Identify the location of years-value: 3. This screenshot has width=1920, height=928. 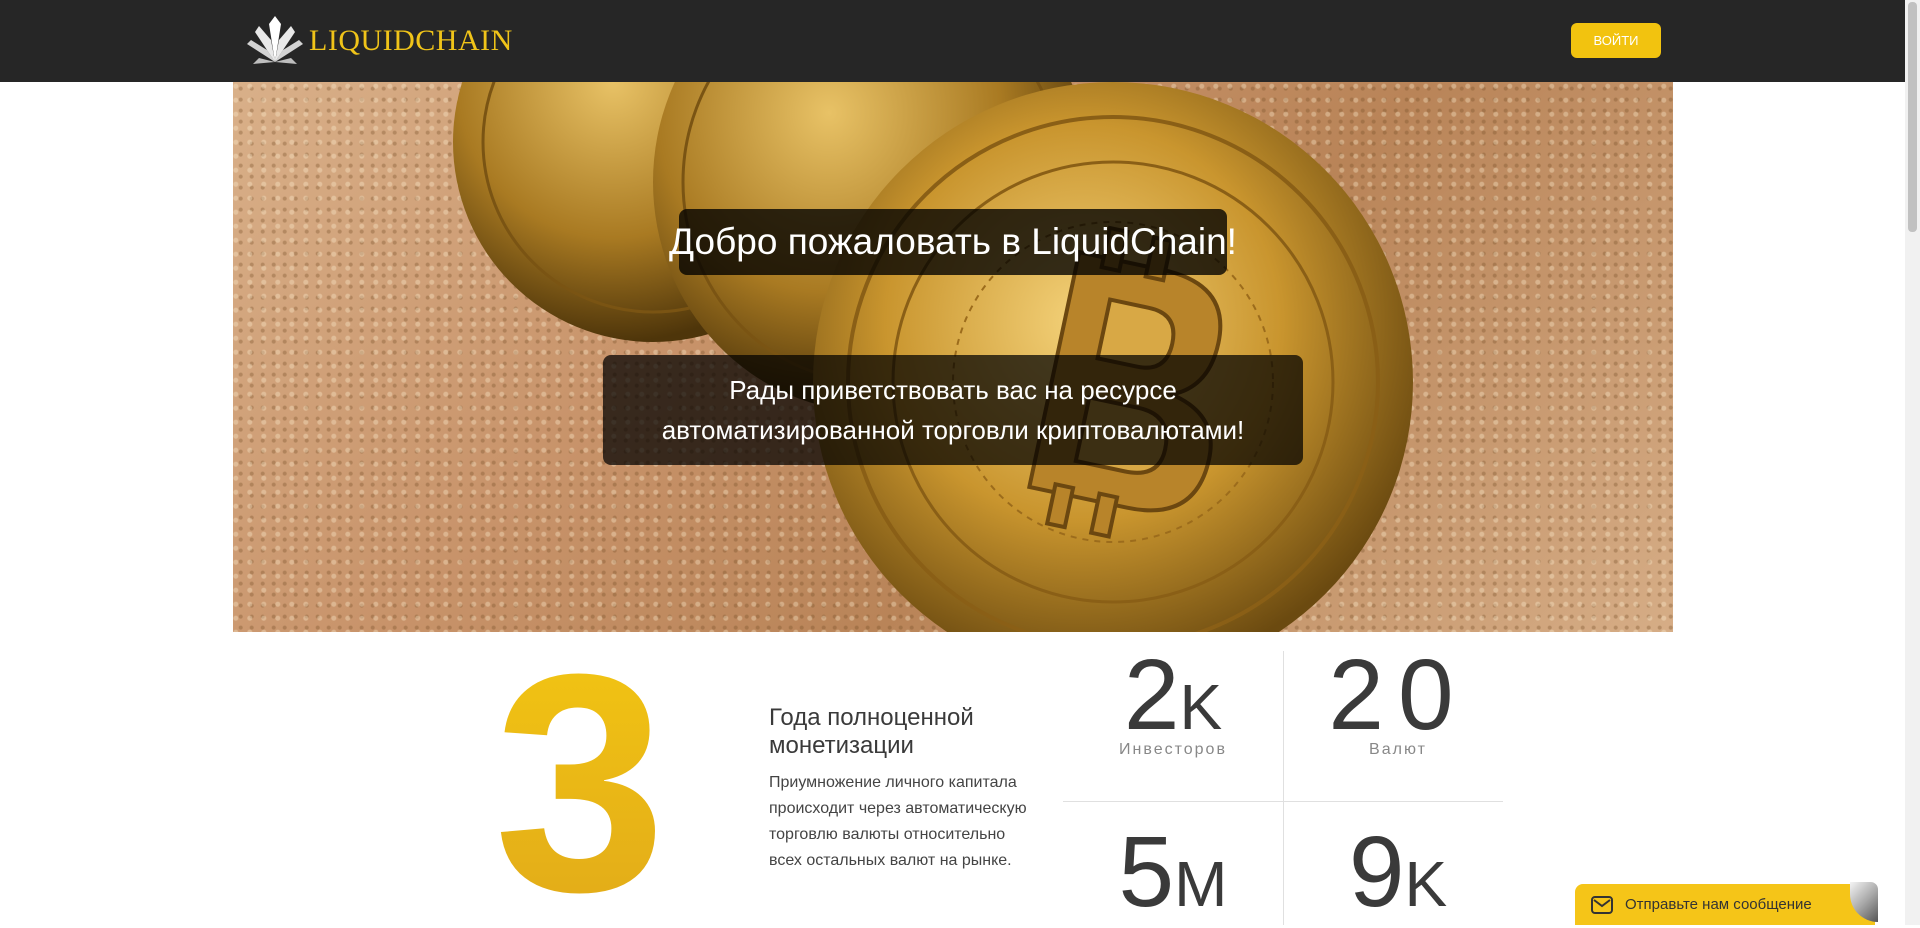
(580, 760).